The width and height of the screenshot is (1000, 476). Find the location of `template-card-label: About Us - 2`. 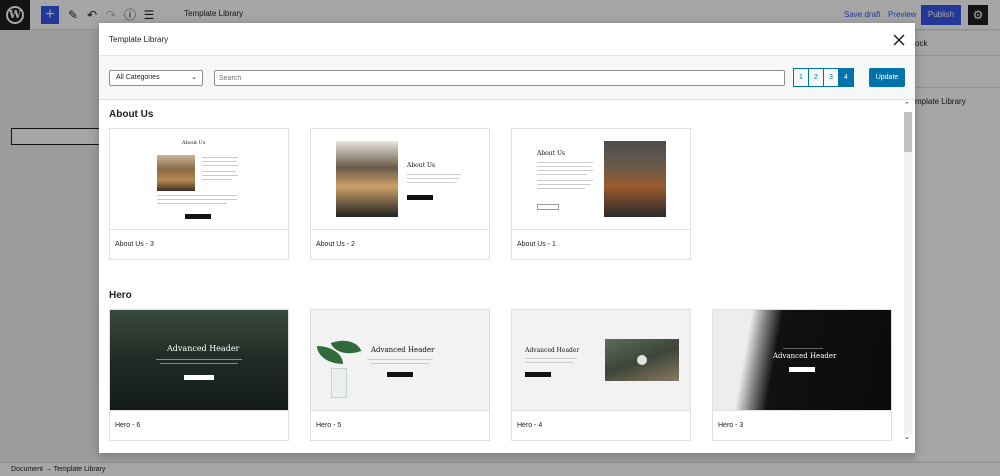

template-card-label: About Us - 2 is located at coordinates (335, 244).